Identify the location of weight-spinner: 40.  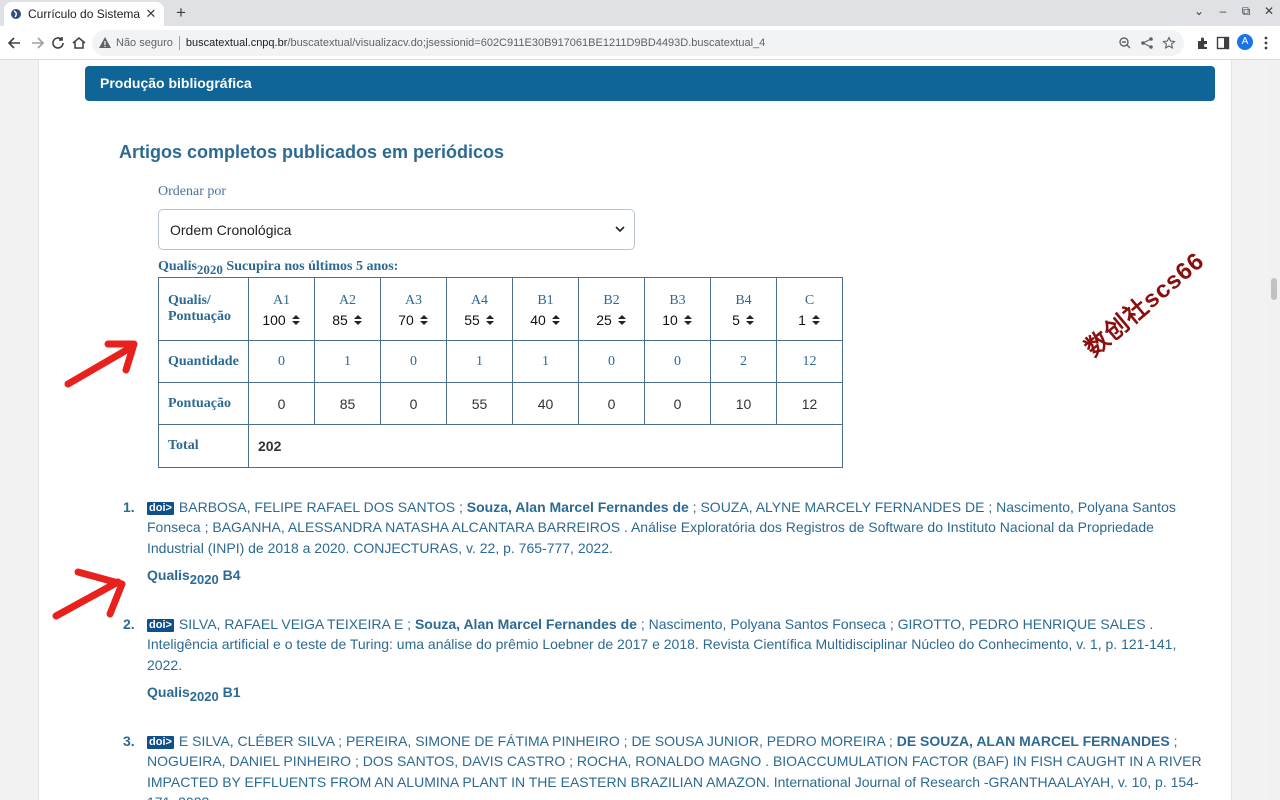
(545, 320).